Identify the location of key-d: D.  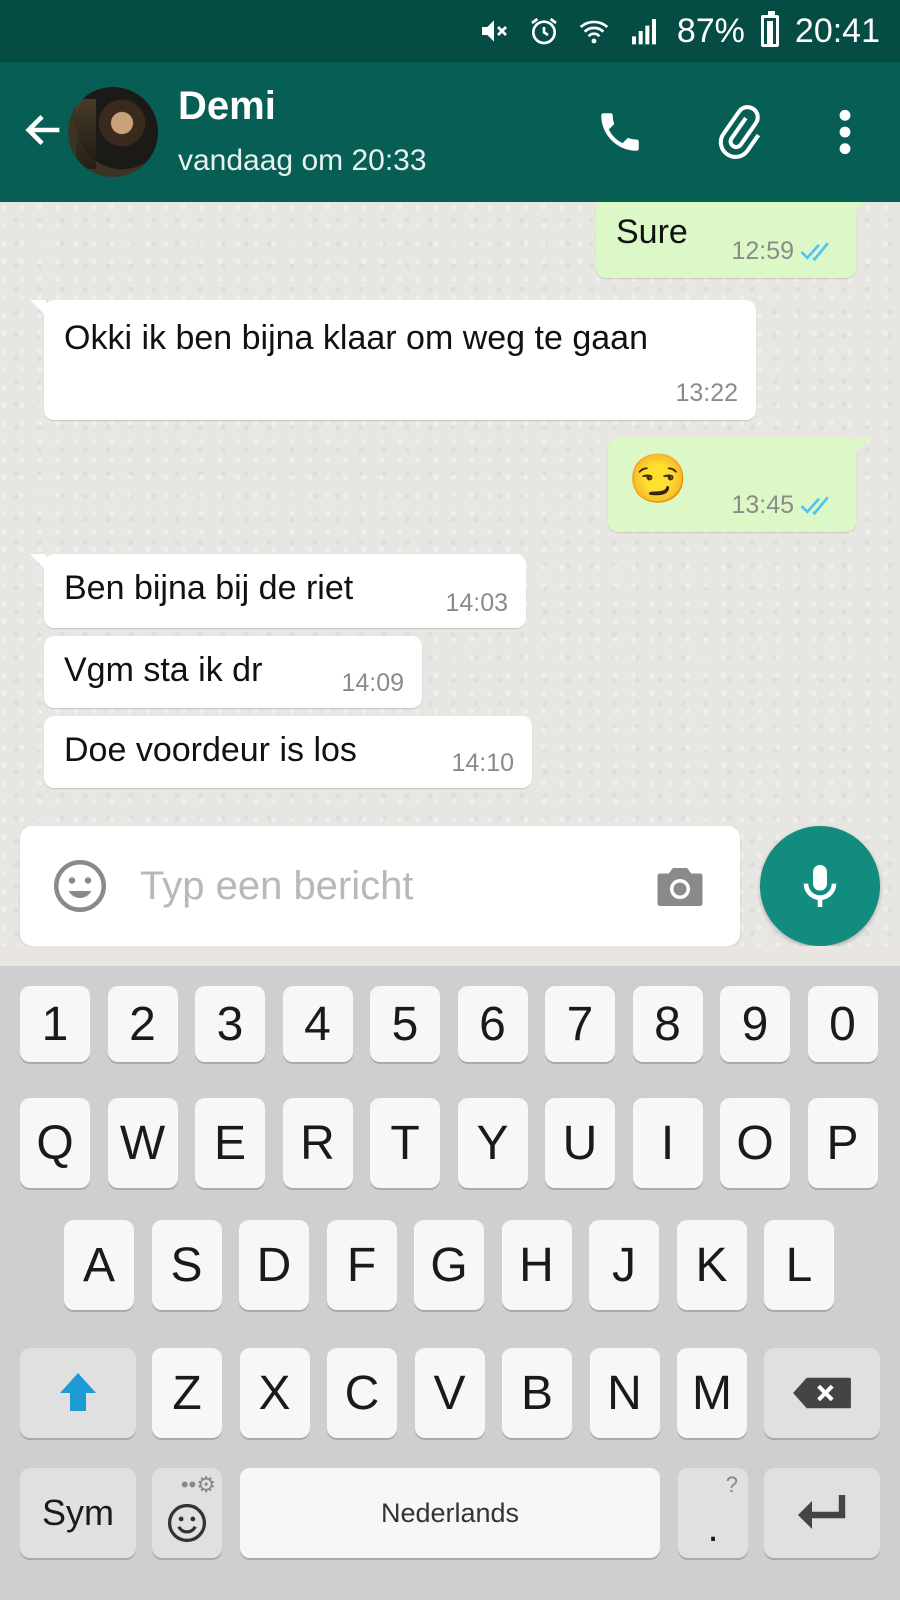
(274, 1265).